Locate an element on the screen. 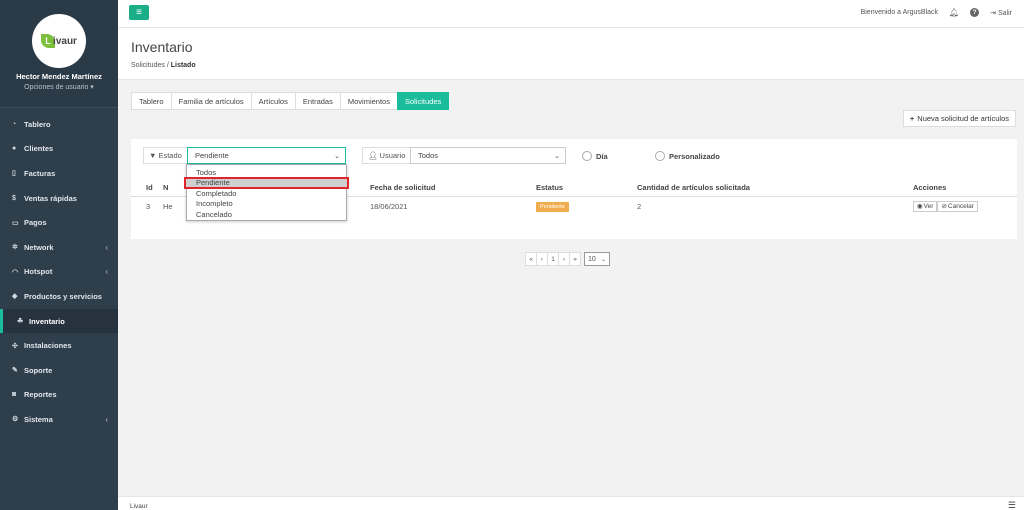 Image resolution: width=1024 pixels, height=510 pixels. plus-icon: + is located at coordinates (912, 118).